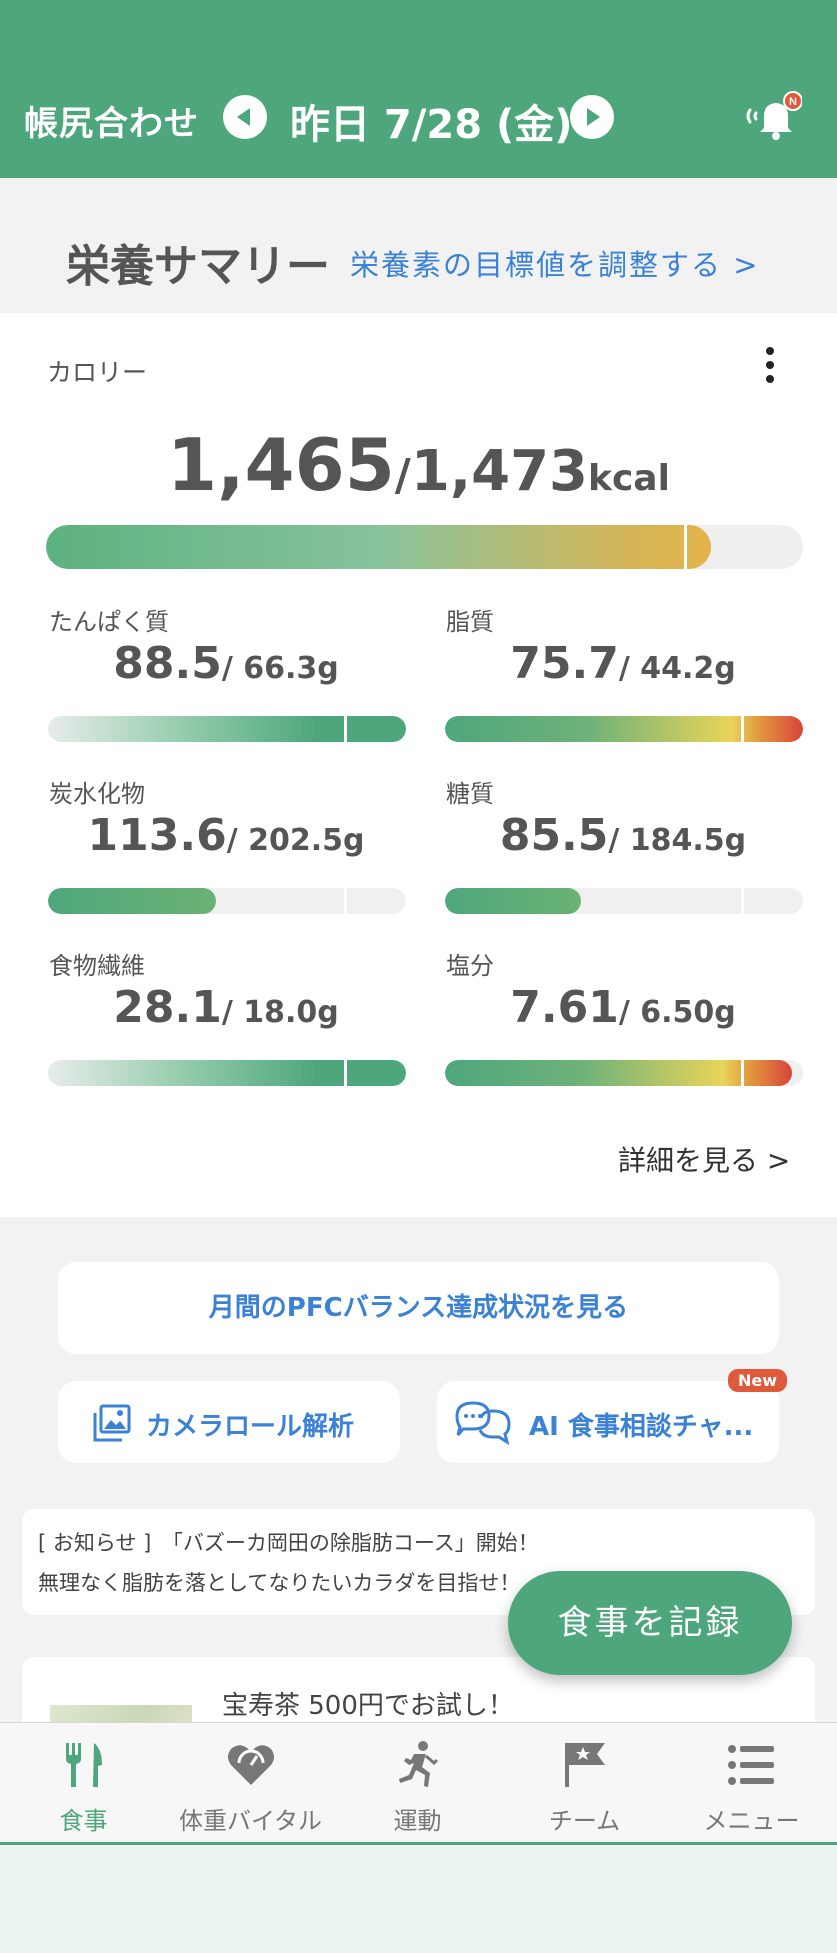 This screenshot has width=837, height=1953. I want to click on nutrient-values: 28.1/ 18.0g, so click(226, 1007).